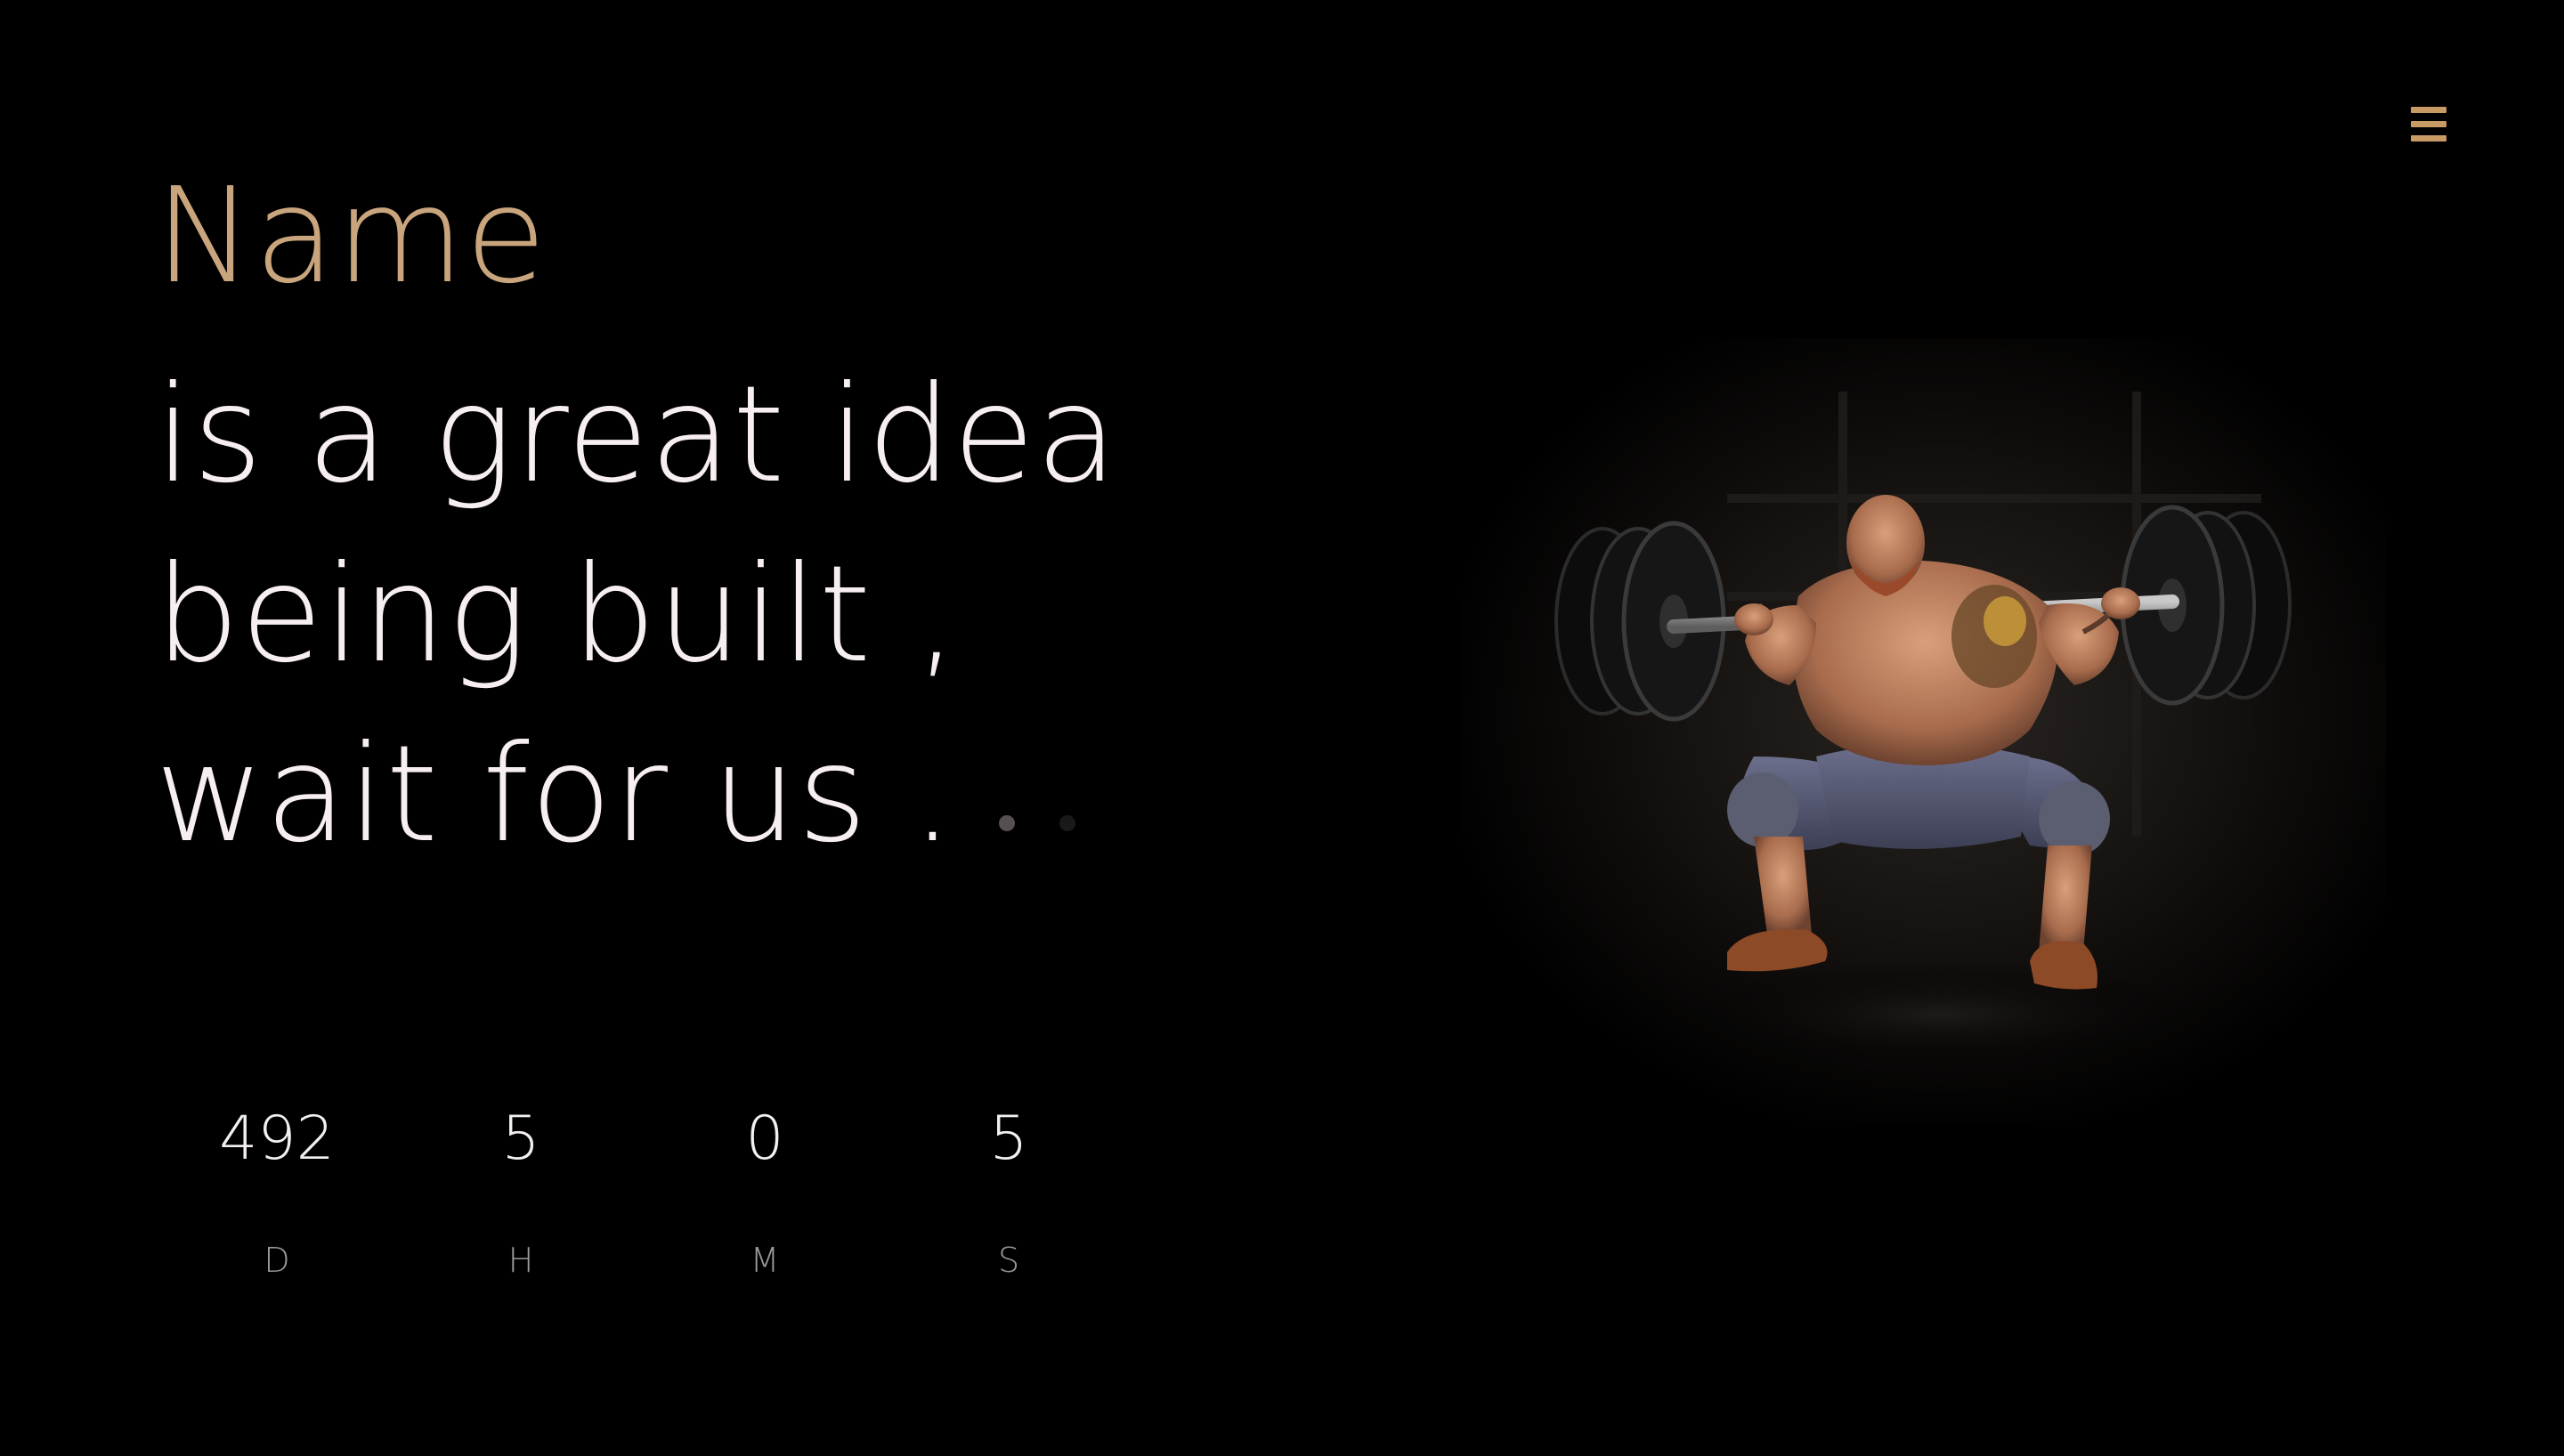  I want to click on countdown-minutes-value: 0, so click(764, 1139).